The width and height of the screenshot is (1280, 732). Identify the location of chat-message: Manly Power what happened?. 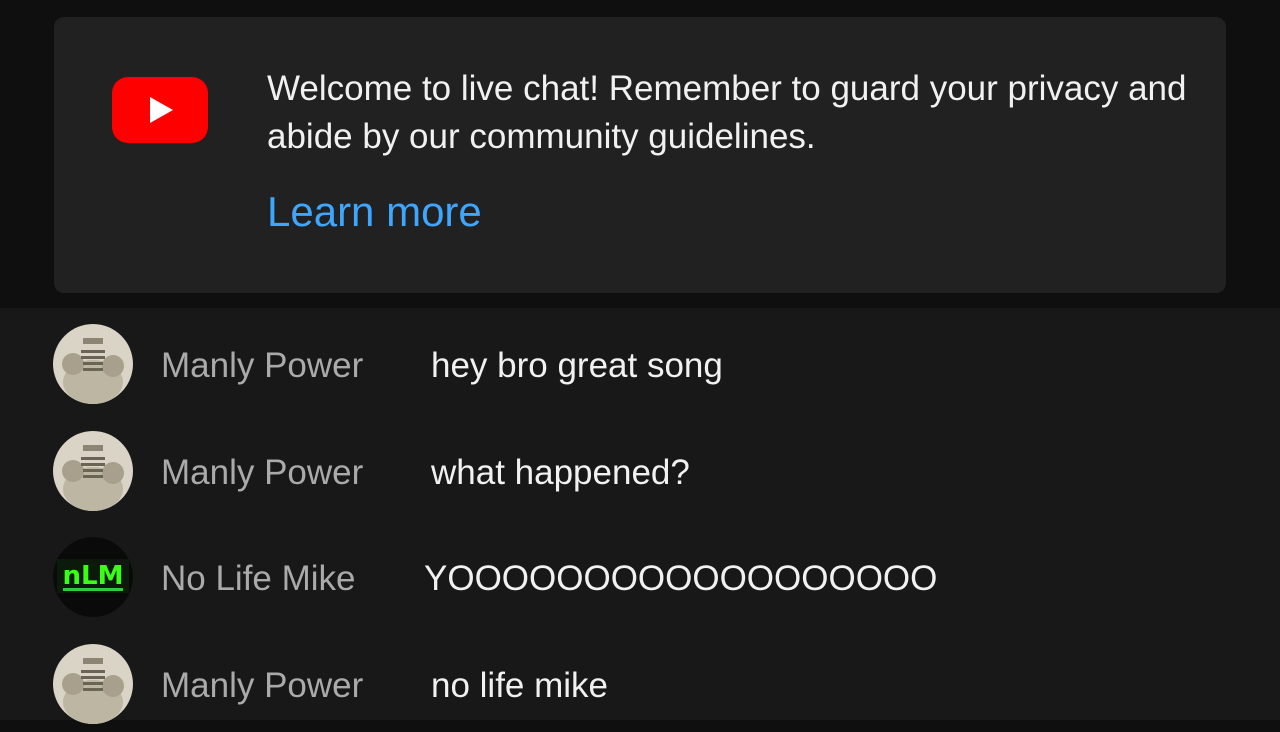
(640, 469).